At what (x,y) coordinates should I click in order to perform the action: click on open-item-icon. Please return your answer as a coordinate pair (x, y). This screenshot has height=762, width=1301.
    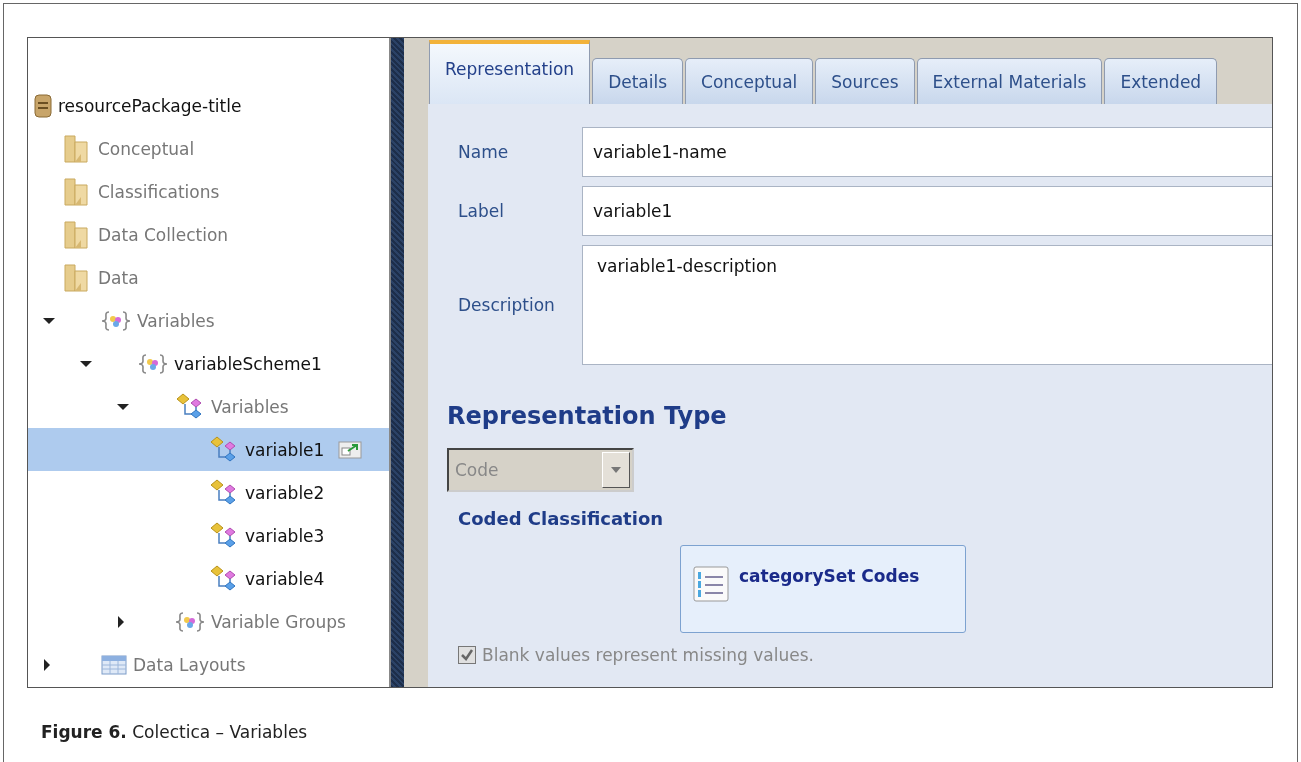
    Looking at the image, I should click on (350, 449).